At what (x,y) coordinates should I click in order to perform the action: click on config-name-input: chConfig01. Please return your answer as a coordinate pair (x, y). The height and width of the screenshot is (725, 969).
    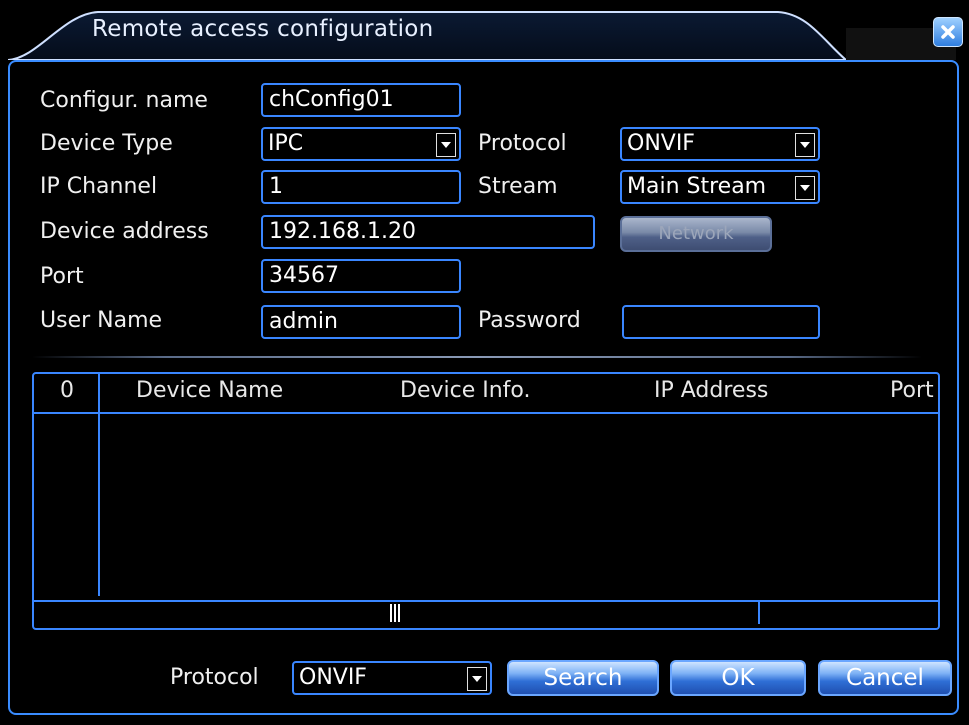
    Looking at the image, I should click on (361, 100).